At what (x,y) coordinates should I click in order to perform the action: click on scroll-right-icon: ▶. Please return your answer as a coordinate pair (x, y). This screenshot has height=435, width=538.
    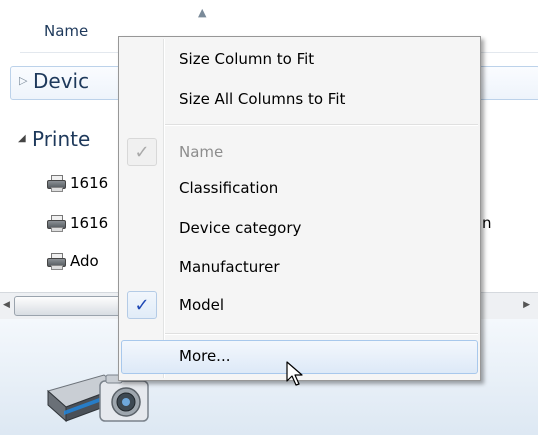
    Looking at the image, I should click on (526, 305).